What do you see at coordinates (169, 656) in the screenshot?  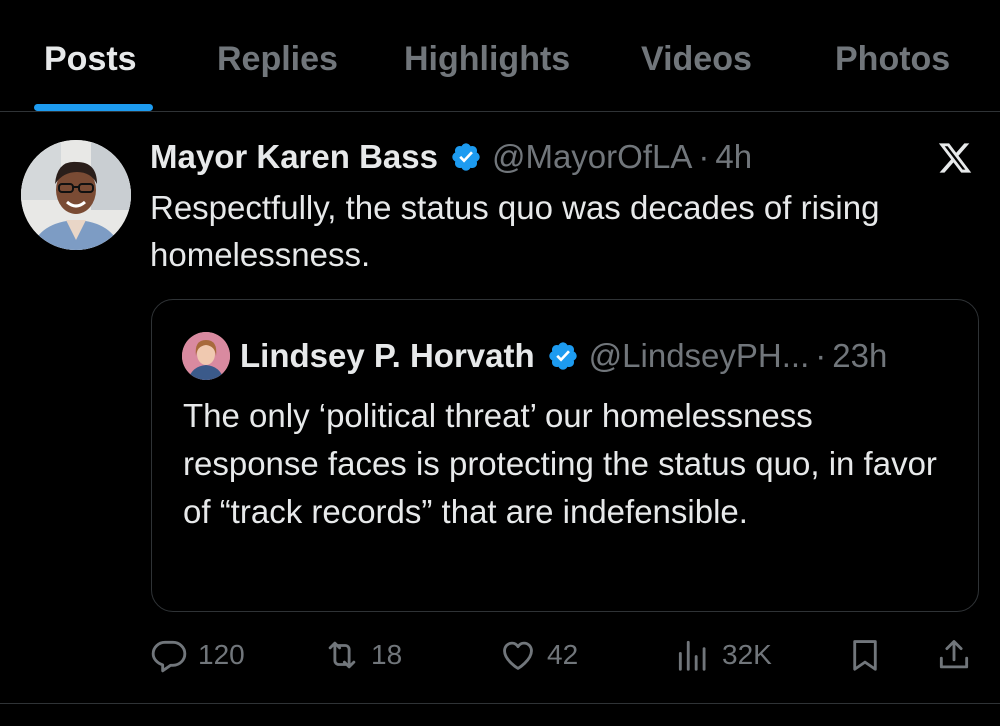 I see `reply-icon` at bounding box center [169, 656].